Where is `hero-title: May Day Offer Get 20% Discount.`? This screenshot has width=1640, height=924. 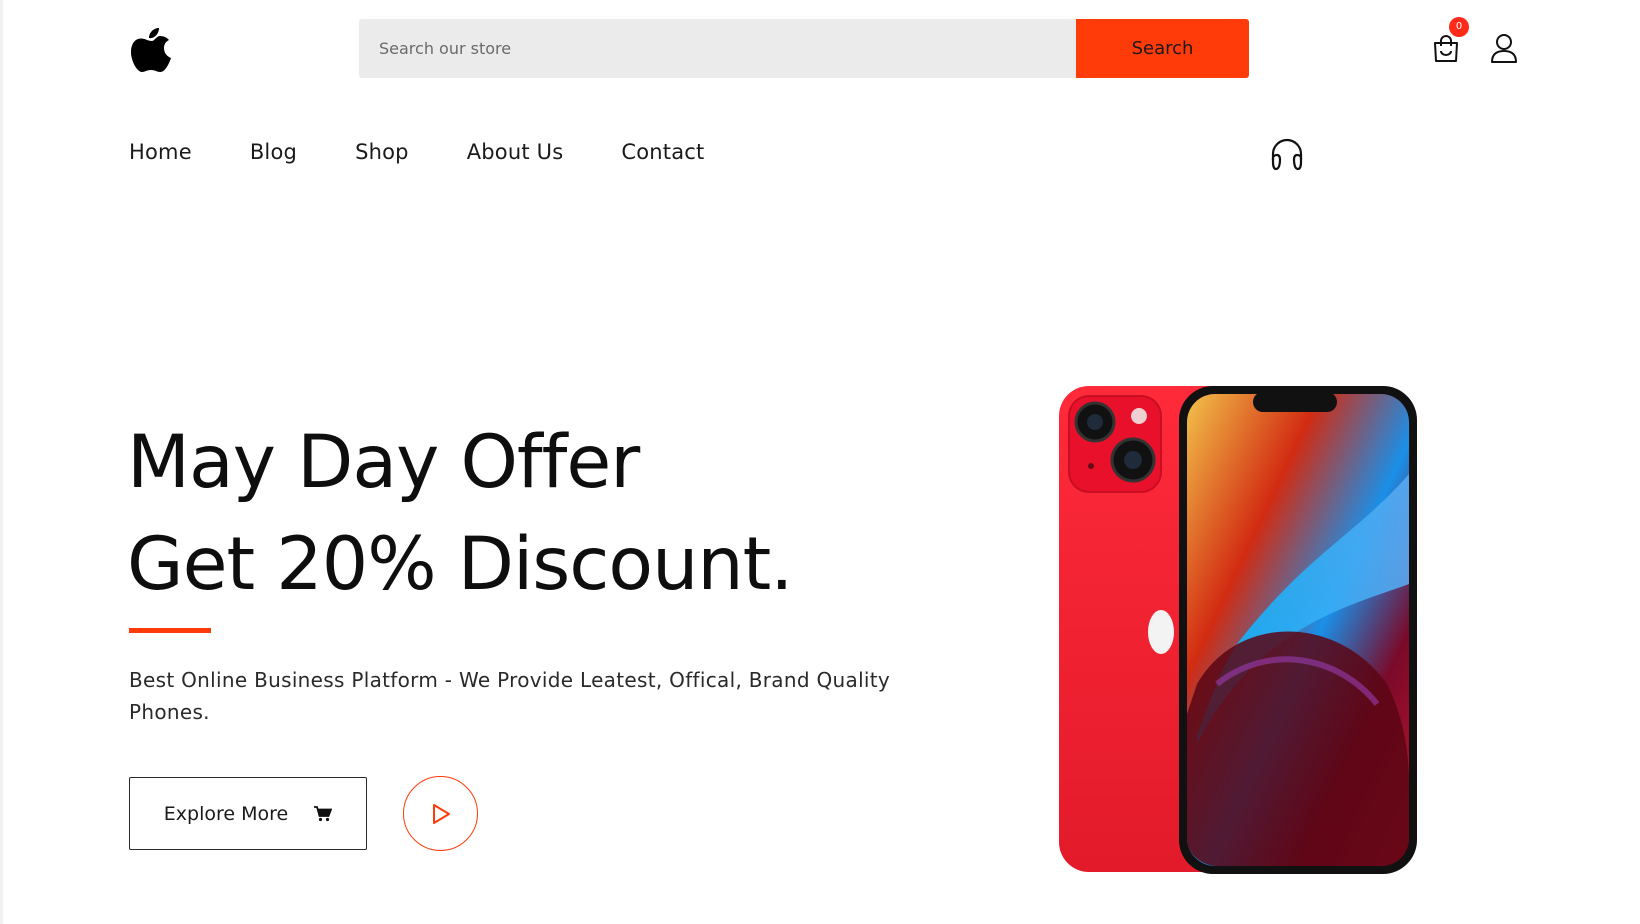 hero-title: May Day Offer Get 20% Discount. is located at coordinates (460, 514).